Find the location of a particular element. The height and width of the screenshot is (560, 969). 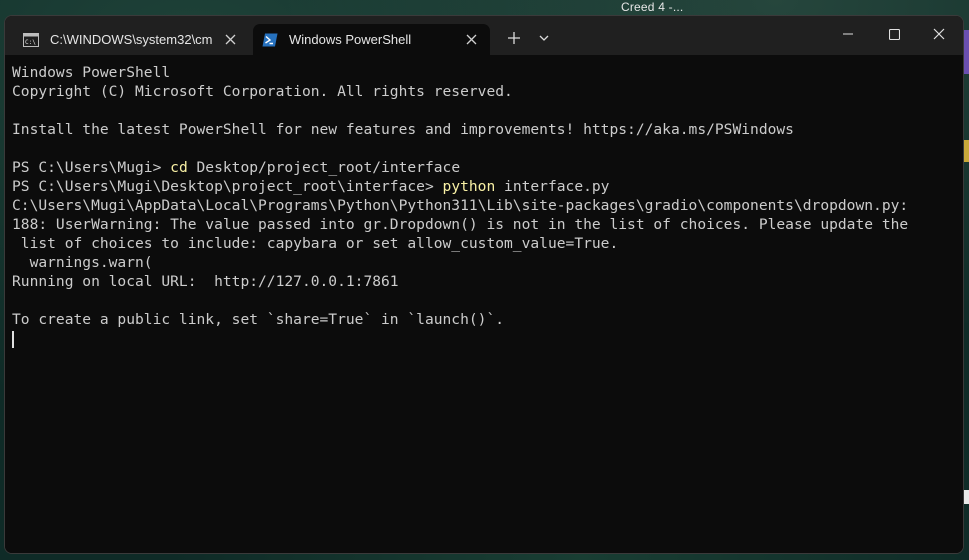

minimize-icon is located at coordinates (848, 34).